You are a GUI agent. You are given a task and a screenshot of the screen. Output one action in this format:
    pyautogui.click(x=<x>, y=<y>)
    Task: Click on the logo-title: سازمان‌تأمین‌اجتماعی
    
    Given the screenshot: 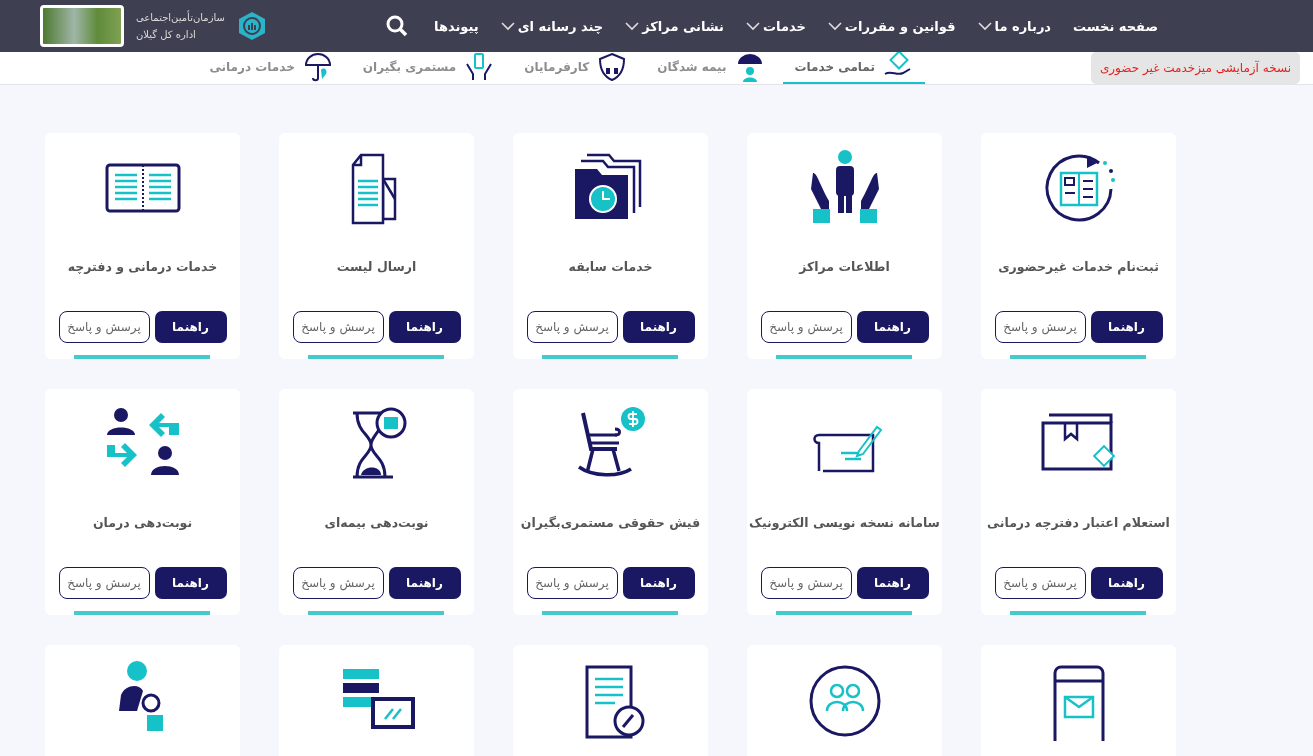 What is the action you would take?
    pyautogui.click(x=180, y=17)
    